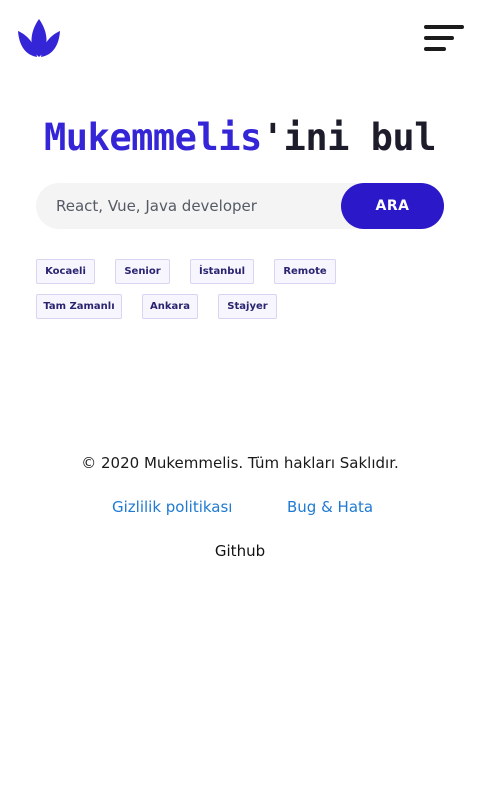 The width and height of the screenshot is (480, 800). Describe the element at coordinates (330, 507) in the screenshot. I see `bug-report-link: Bug & Hata` at that location.